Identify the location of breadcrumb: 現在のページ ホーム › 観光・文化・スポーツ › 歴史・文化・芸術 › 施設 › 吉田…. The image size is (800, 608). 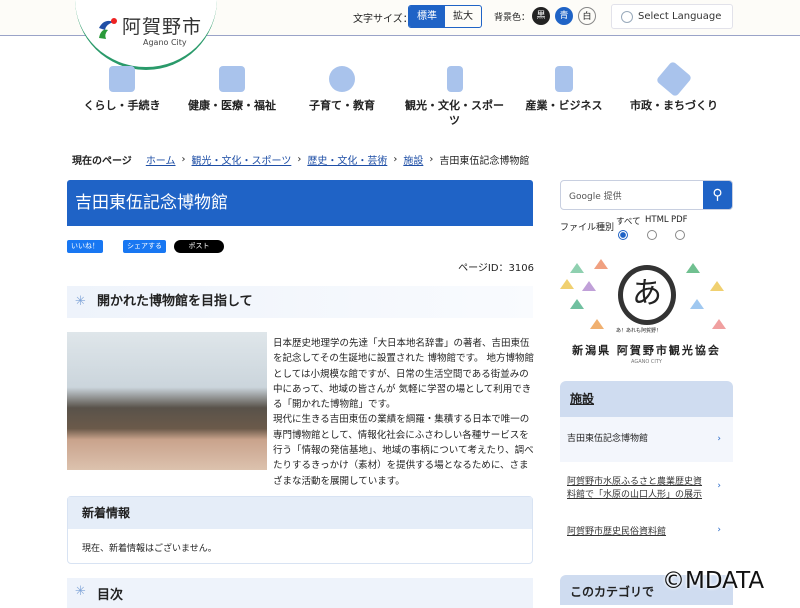
(300, 159).